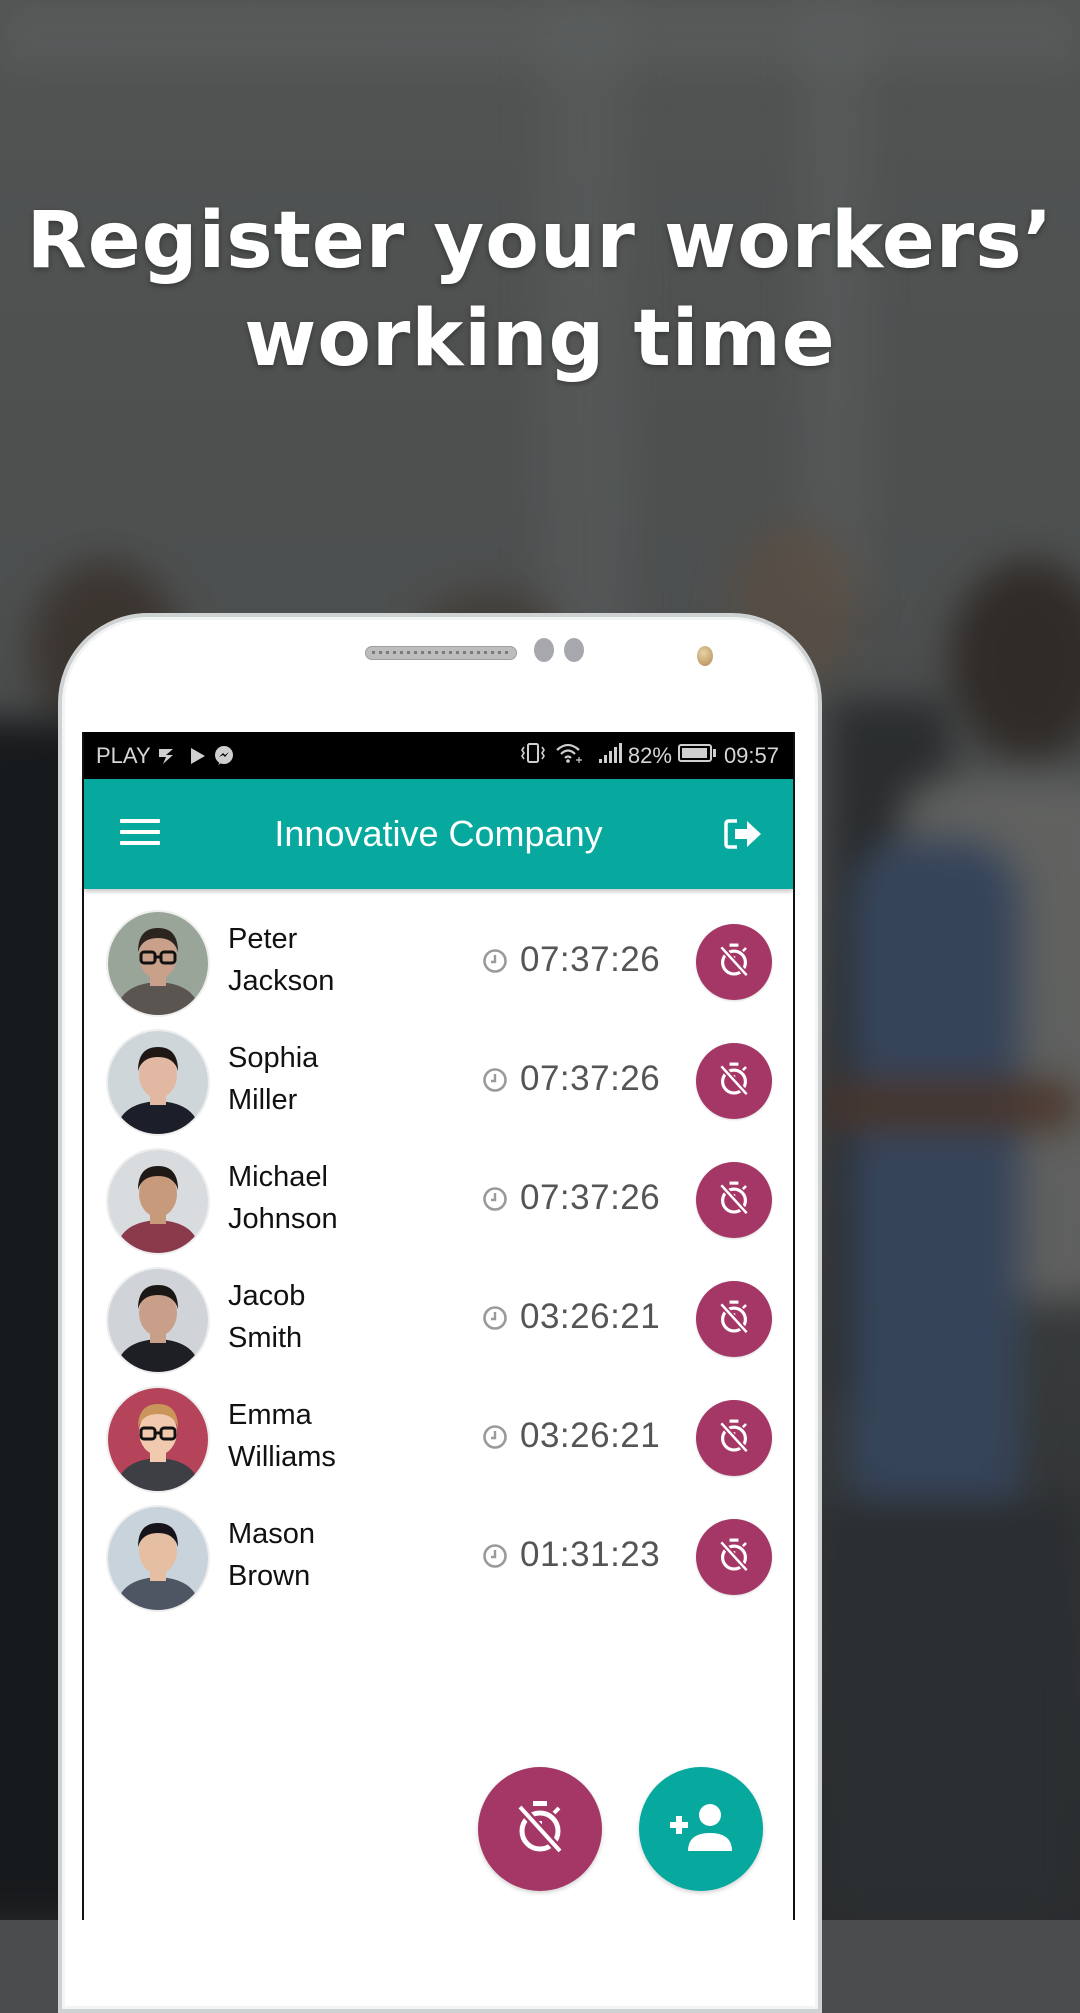 The width and height of the screenshot is (1080, 2013). I want to click on wifi-icon, so click(569, 756).